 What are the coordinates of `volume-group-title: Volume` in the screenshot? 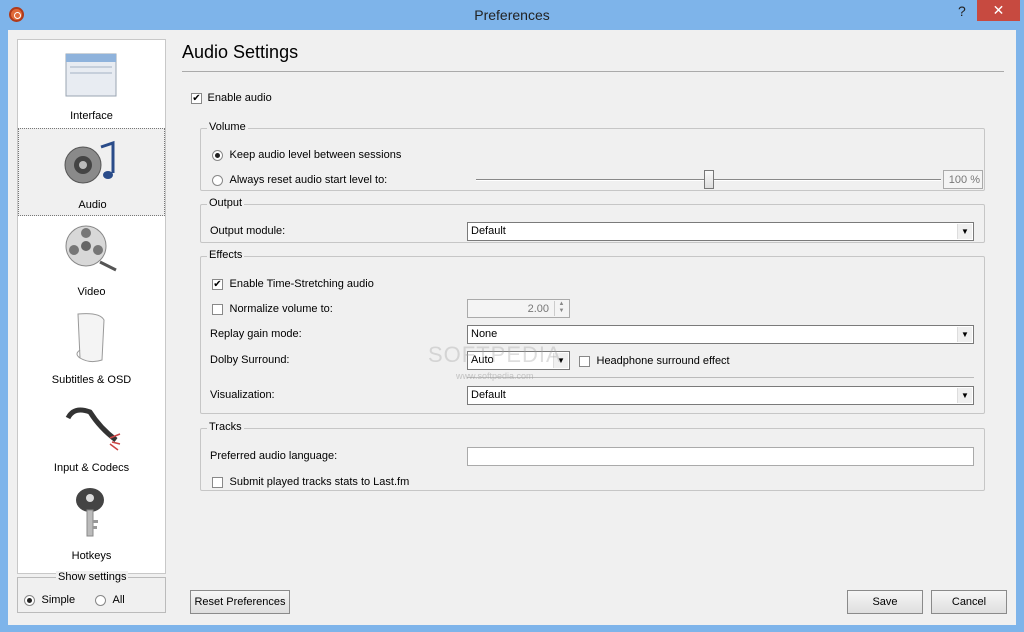 It's located at (227, 127).